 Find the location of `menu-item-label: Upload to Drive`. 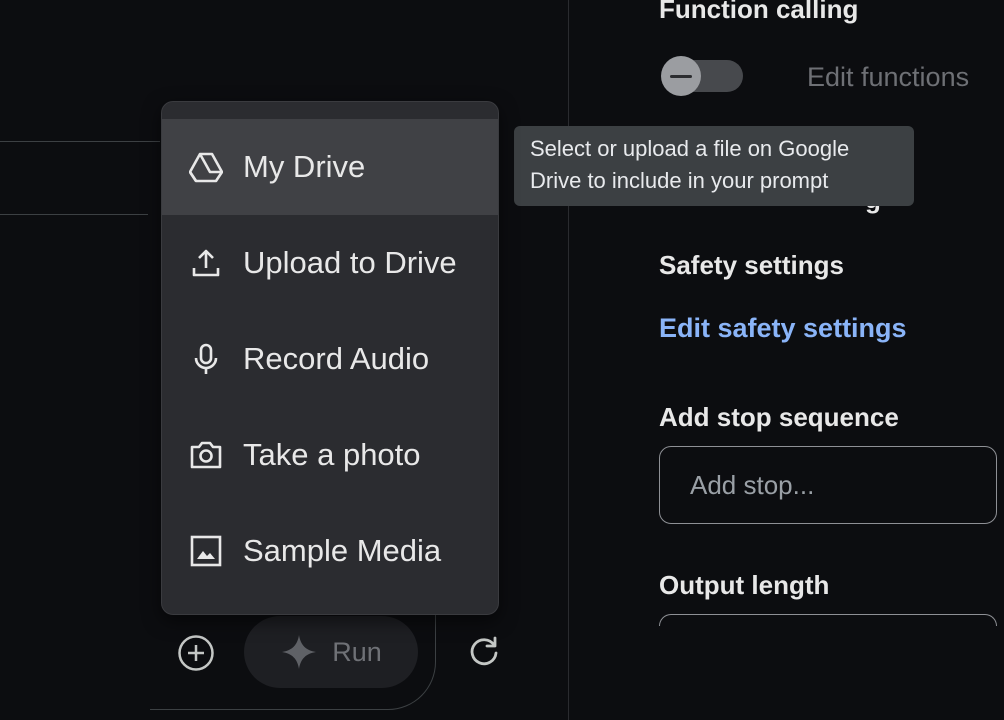

menu-item-label: Upload to Drive is located at coordinates (350, 262).